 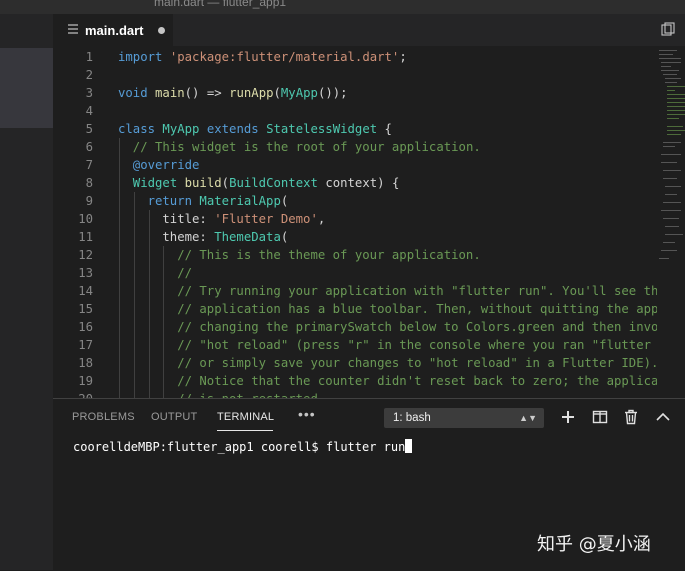 What do you see at coordinates (355, 219) in the screenshot?
I see `code-line: 10 title: 'Flutter Demo',` at bounding box center [355, 219].